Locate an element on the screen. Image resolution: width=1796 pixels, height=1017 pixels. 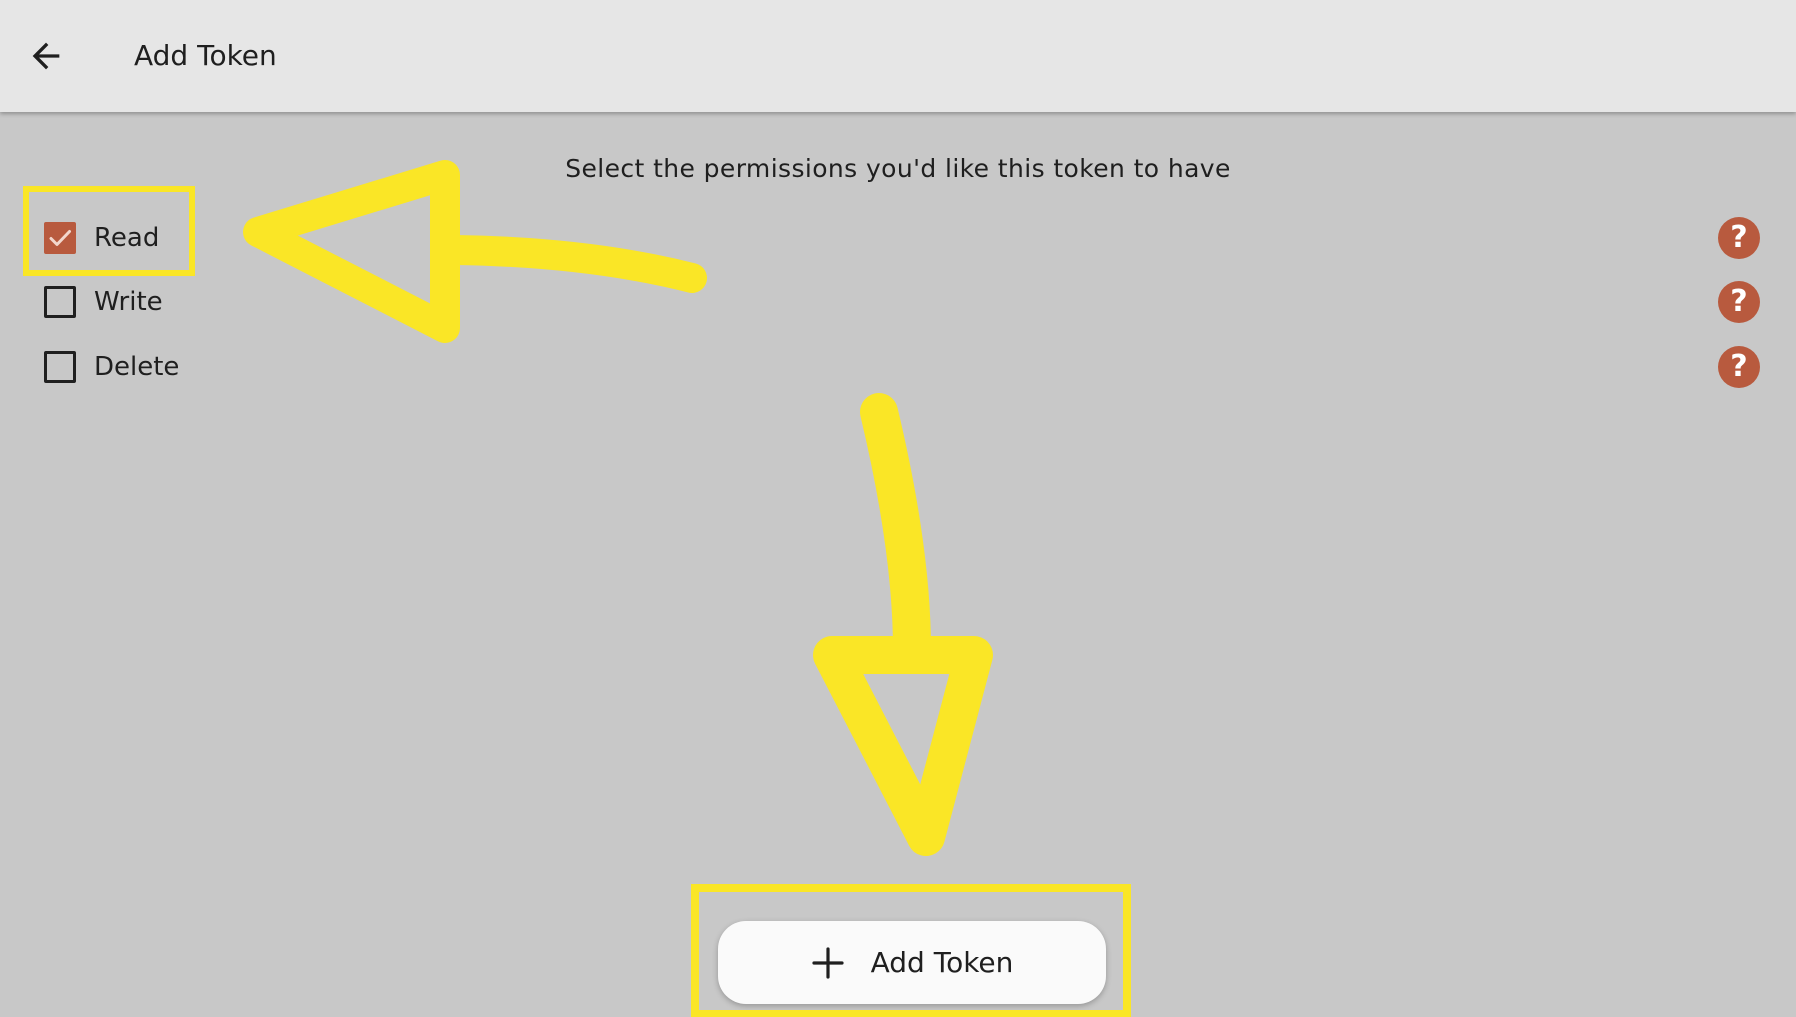
plus-icon is located at coordinates (828, 963).